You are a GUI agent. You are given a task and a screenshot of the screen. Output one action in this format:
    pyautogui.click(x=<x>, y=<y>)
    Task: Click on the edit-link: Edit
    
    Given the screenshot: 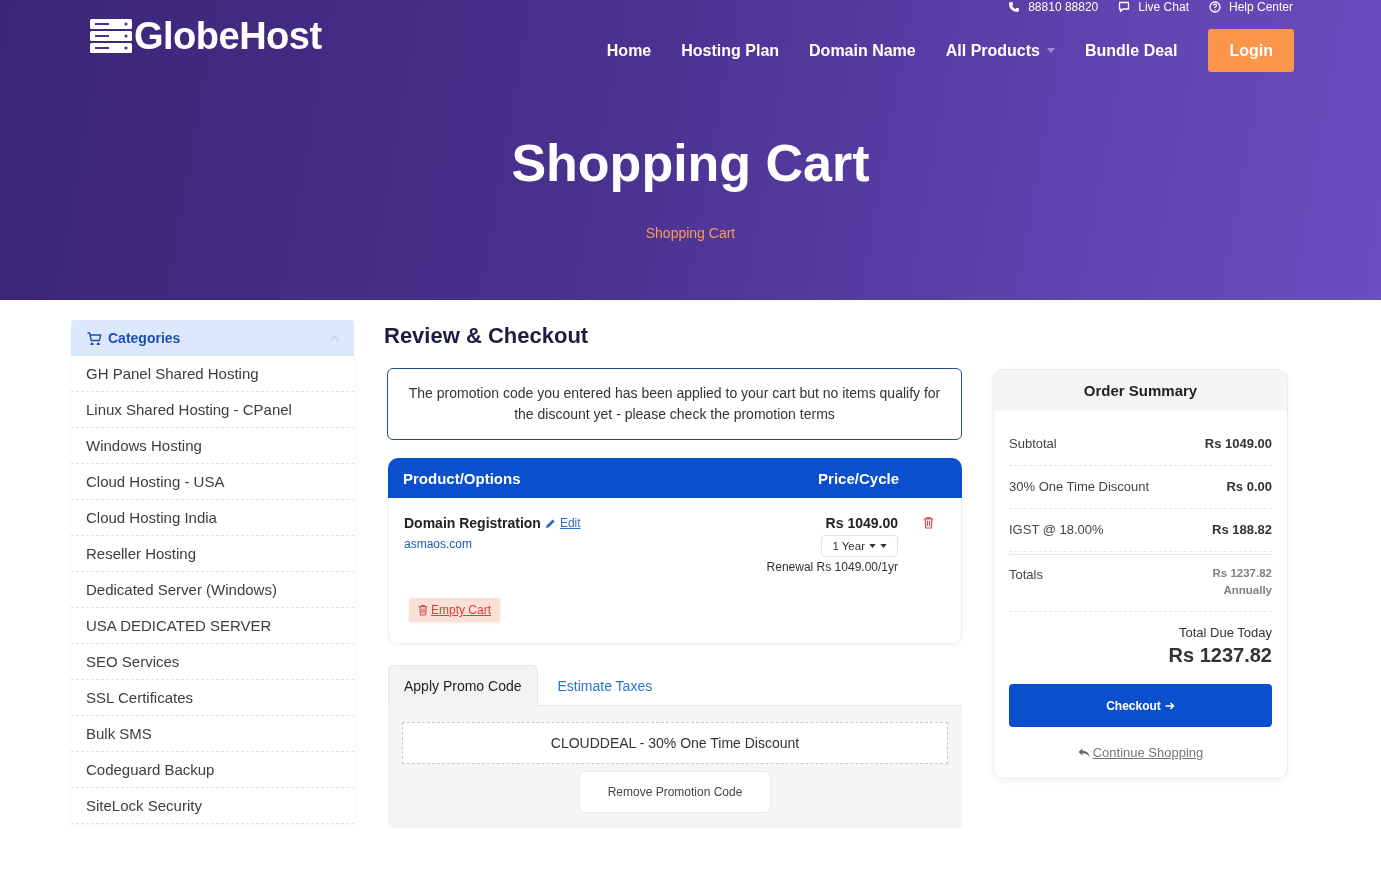 What is the action you would take?
    pyautogui.click(x=570, y=523)
    